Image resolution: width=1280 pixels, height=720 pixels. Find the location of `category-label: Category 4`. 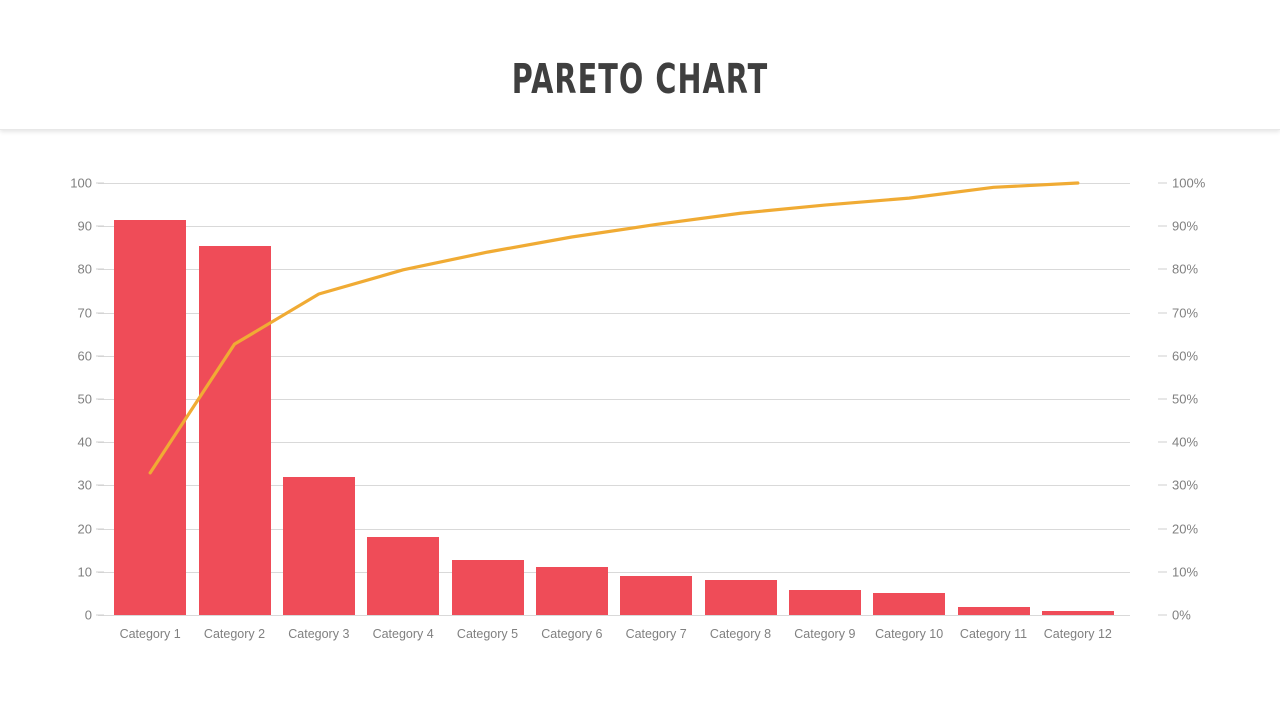

category-label: Category 4 is located at coordinates (403, 634).